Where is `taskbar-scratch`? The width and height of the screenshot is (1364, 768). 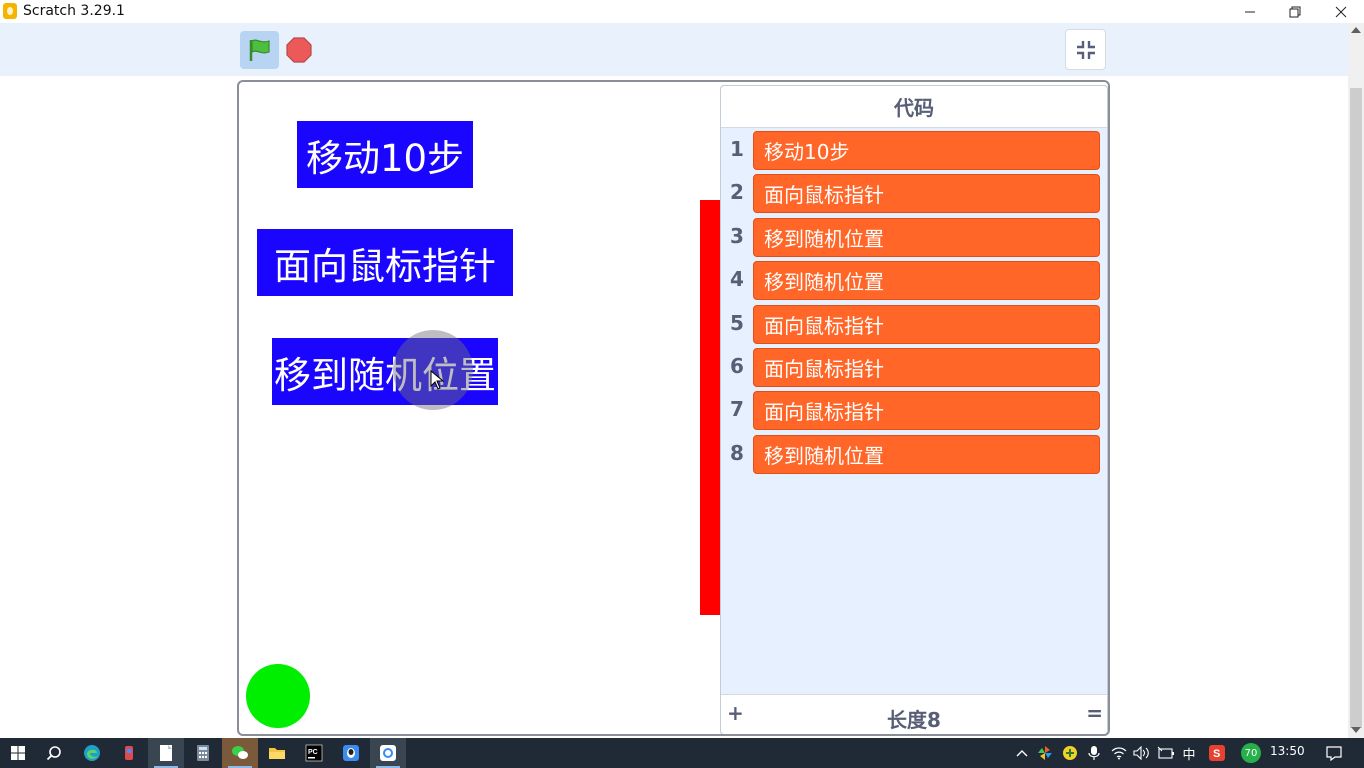 taskbar-scratch is located at coordinates (388, 753).